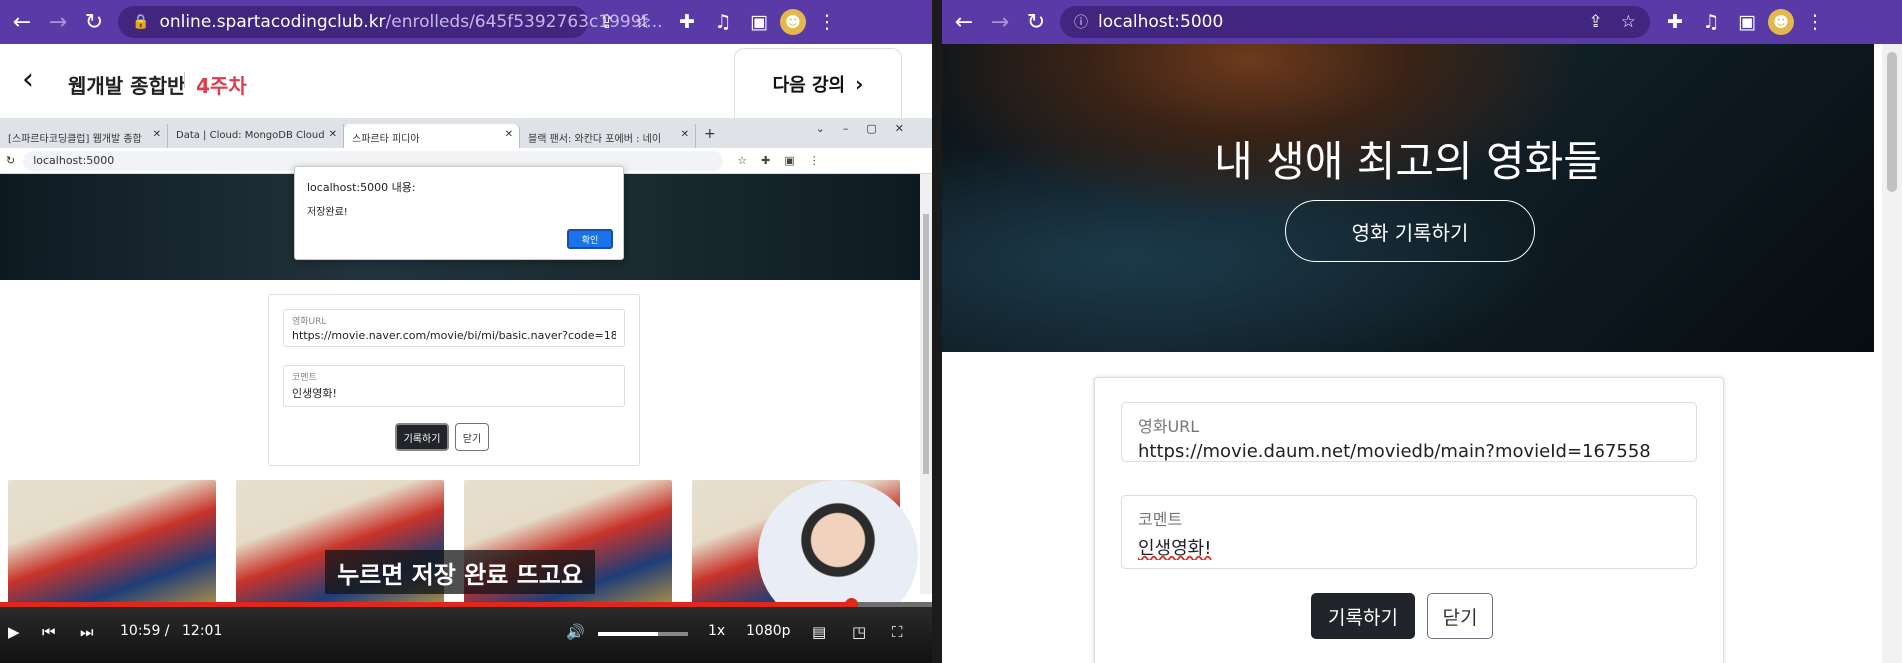 This screenshot has height=663, width=1902. Describe the element at coordinates (643, 634) in the screenshot. I see `volume-slider` at that location.